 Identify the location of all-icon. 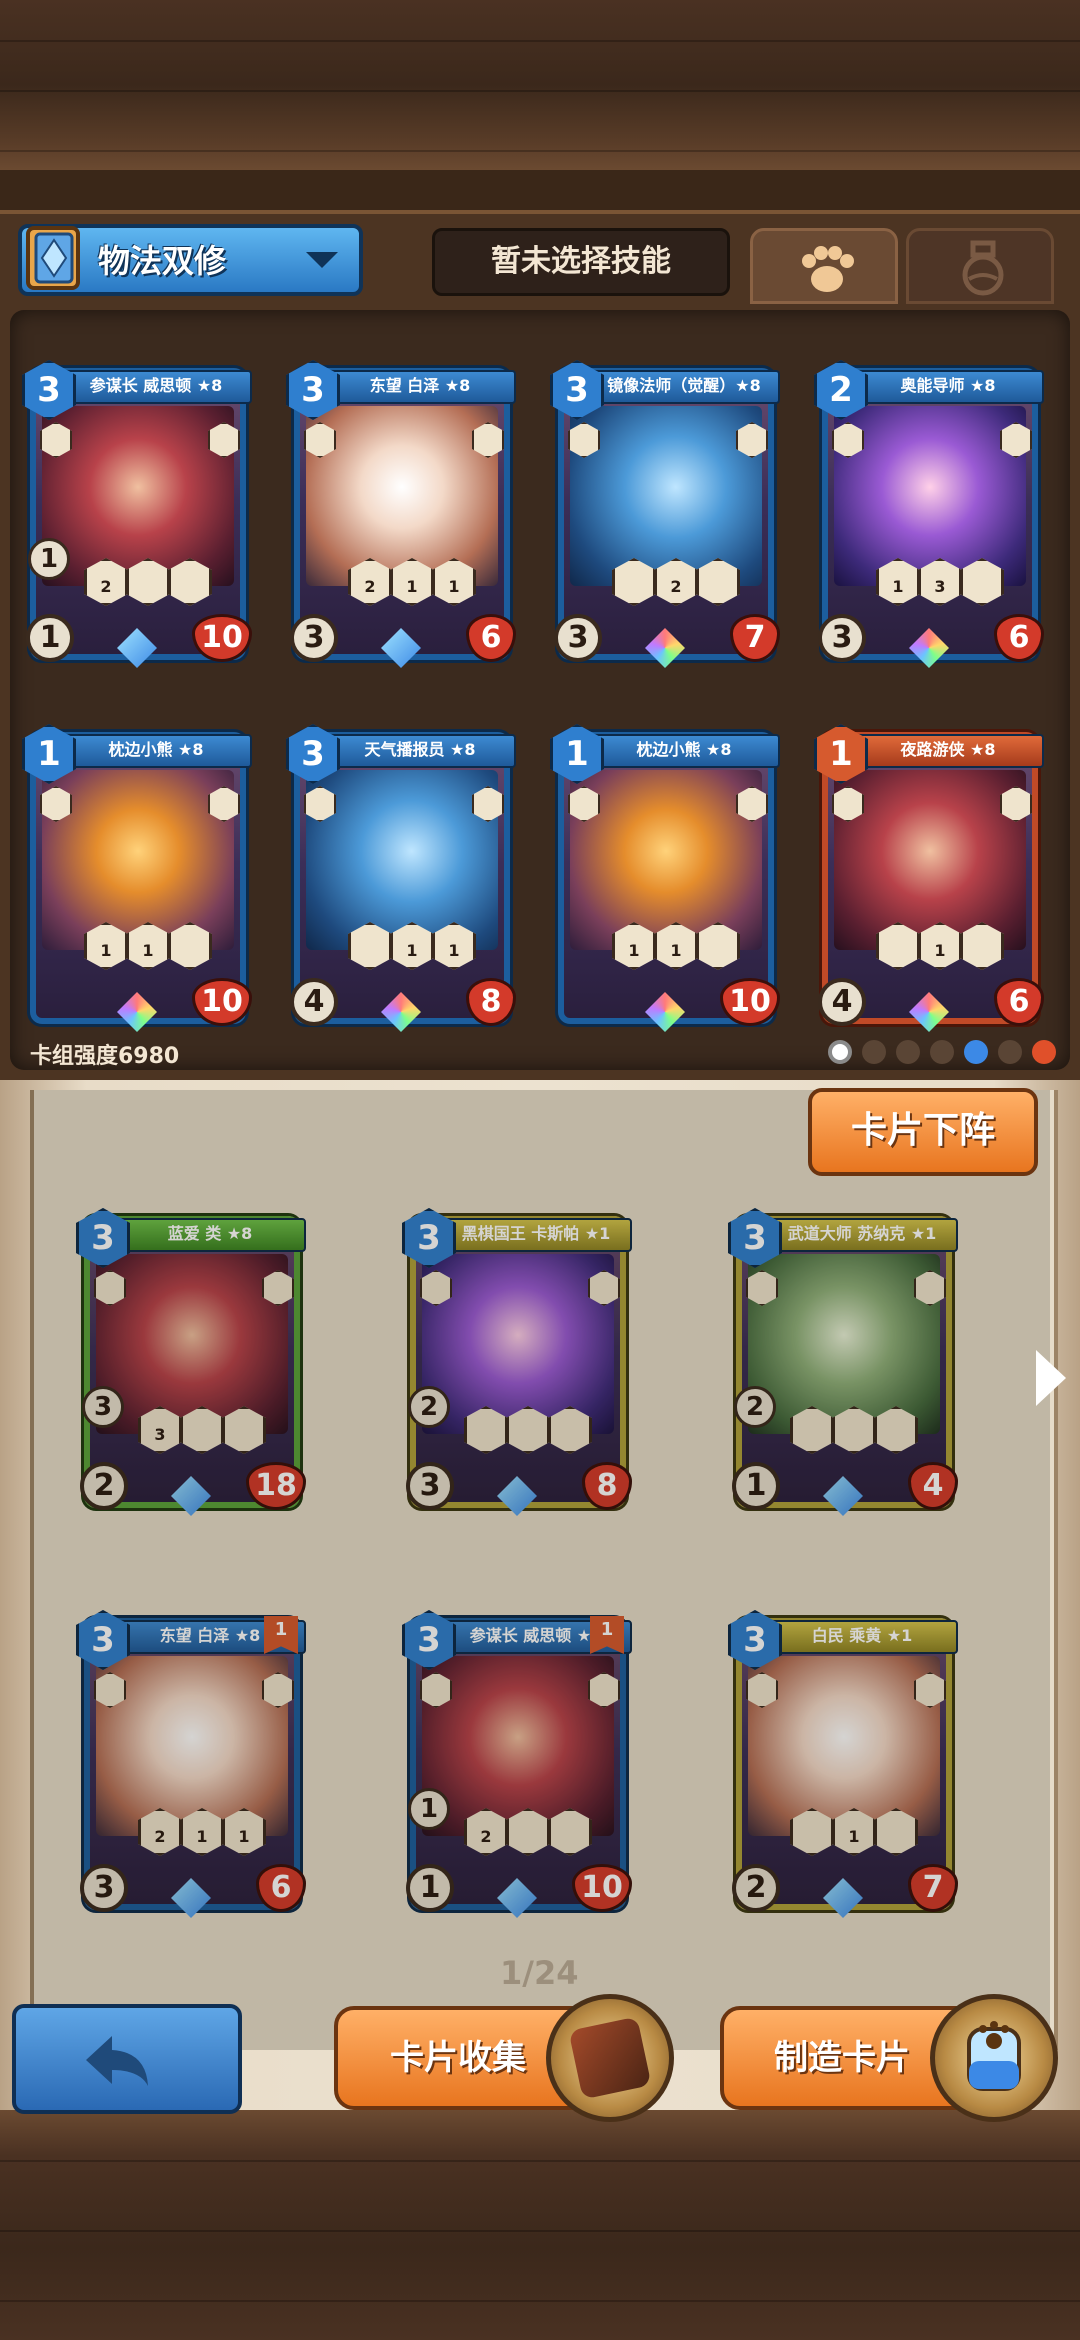
(840, 1052).